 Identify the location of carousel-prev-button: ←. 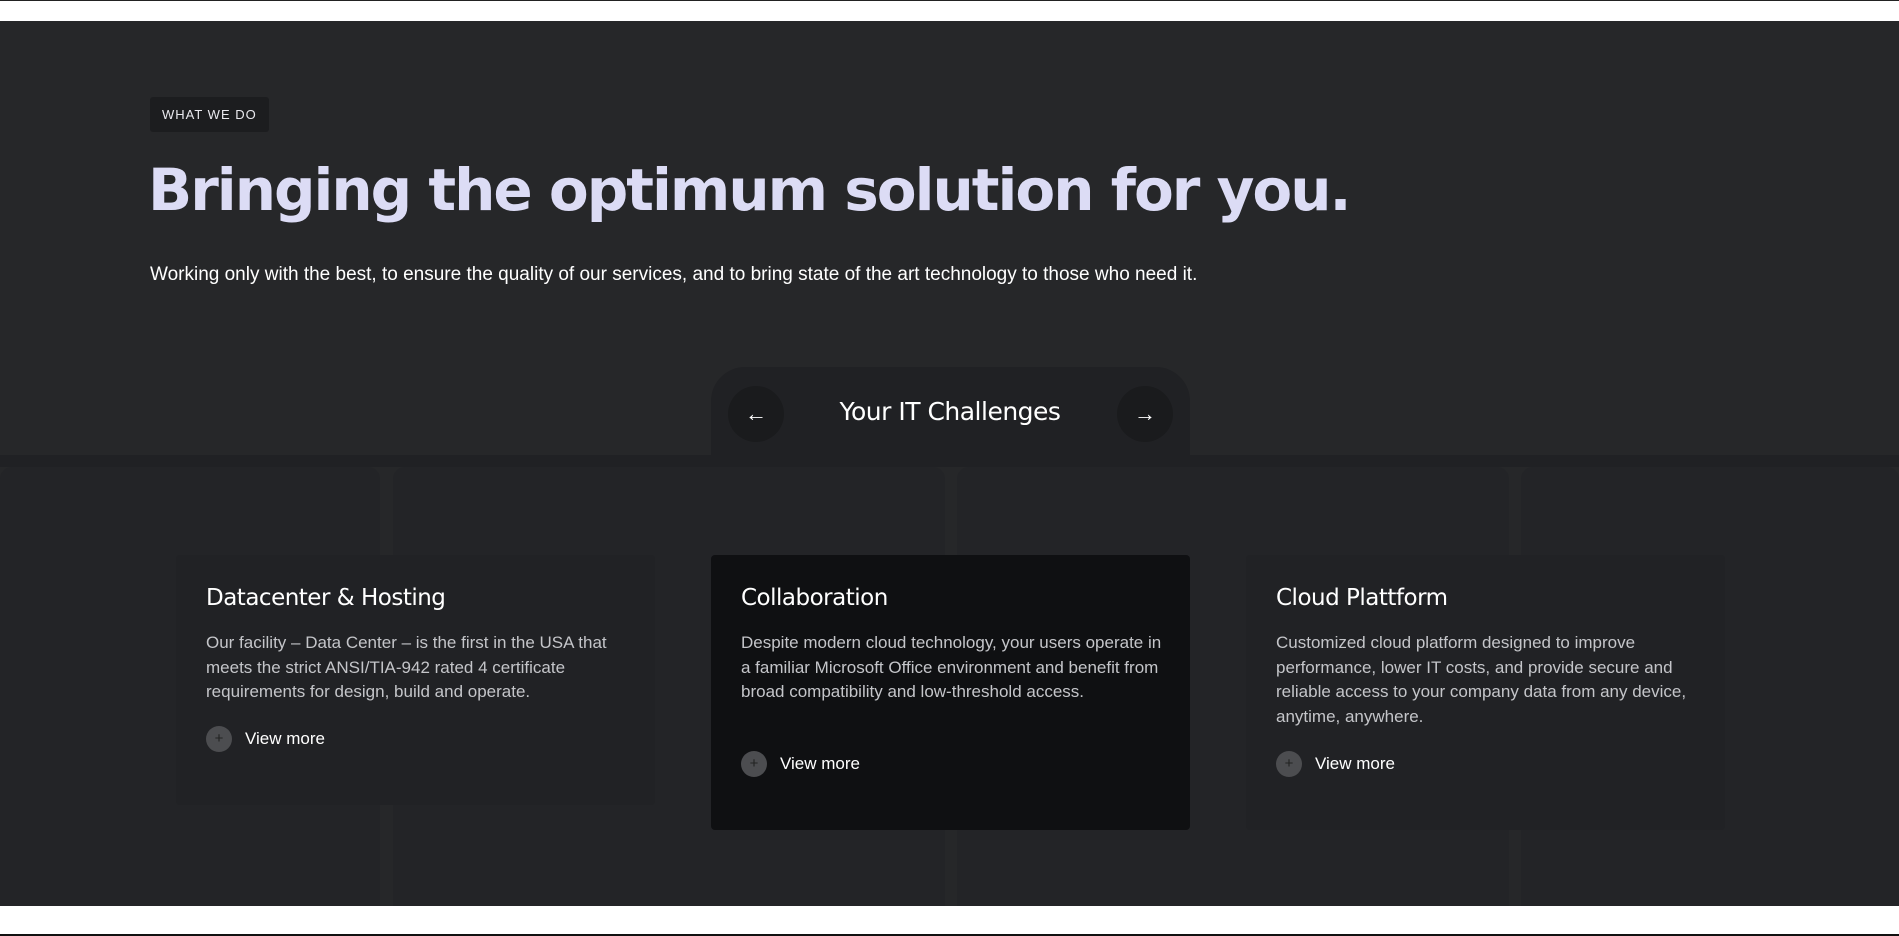
(756, 414).